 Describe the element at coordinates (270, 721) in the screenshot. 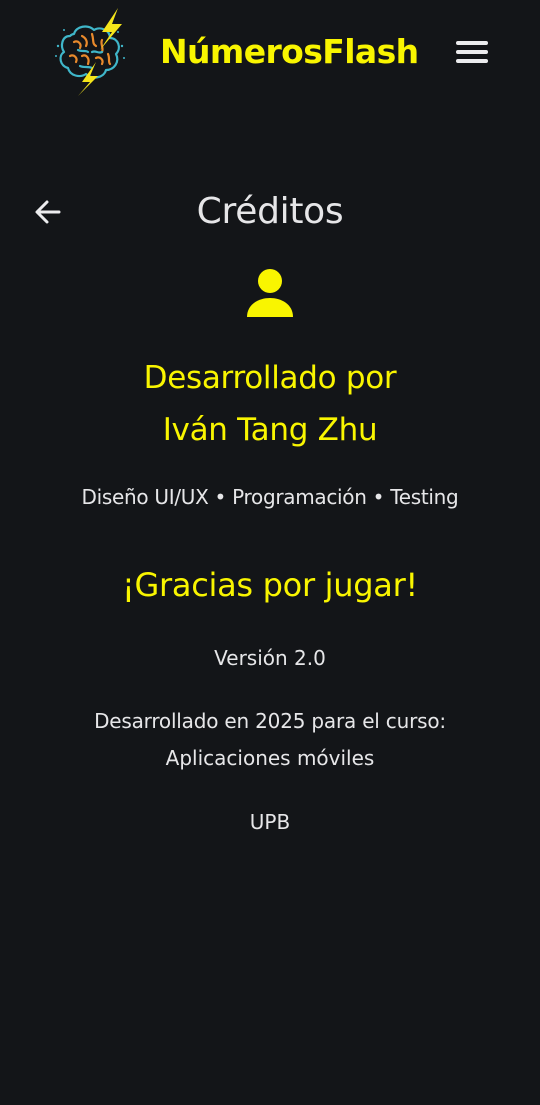

I see `course-info-line: Desarrollado en 2025 para el curso:` at that location.